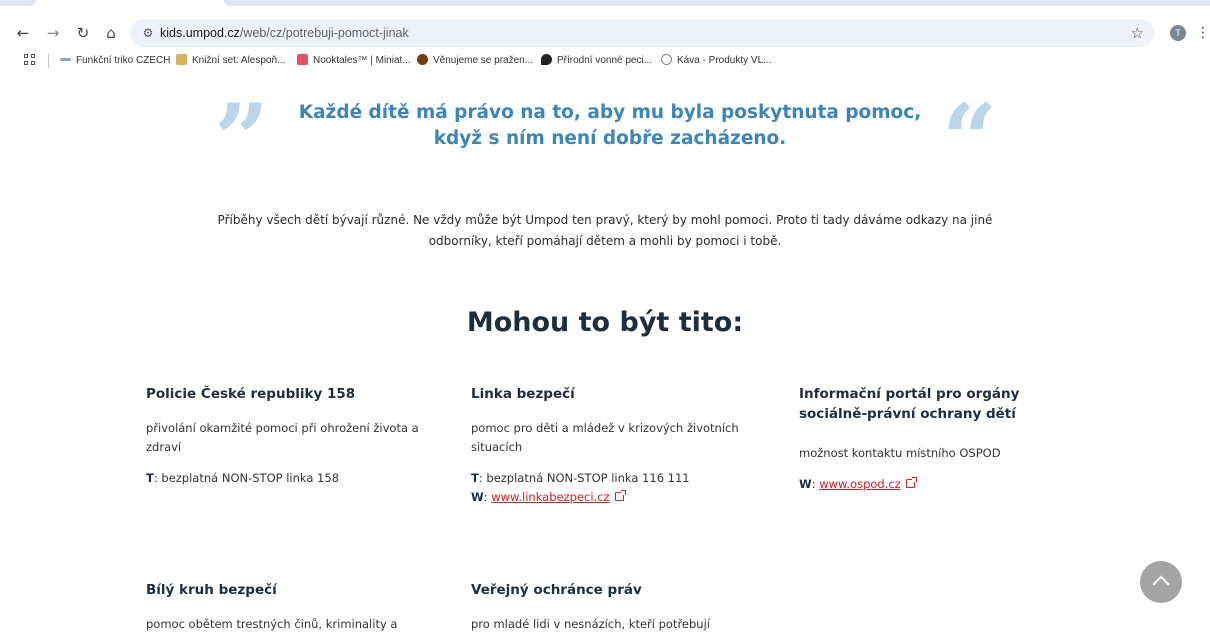 This screenshot has height=633, width=1210. I want to click on profile-avatar: T, so click(1178, 33).